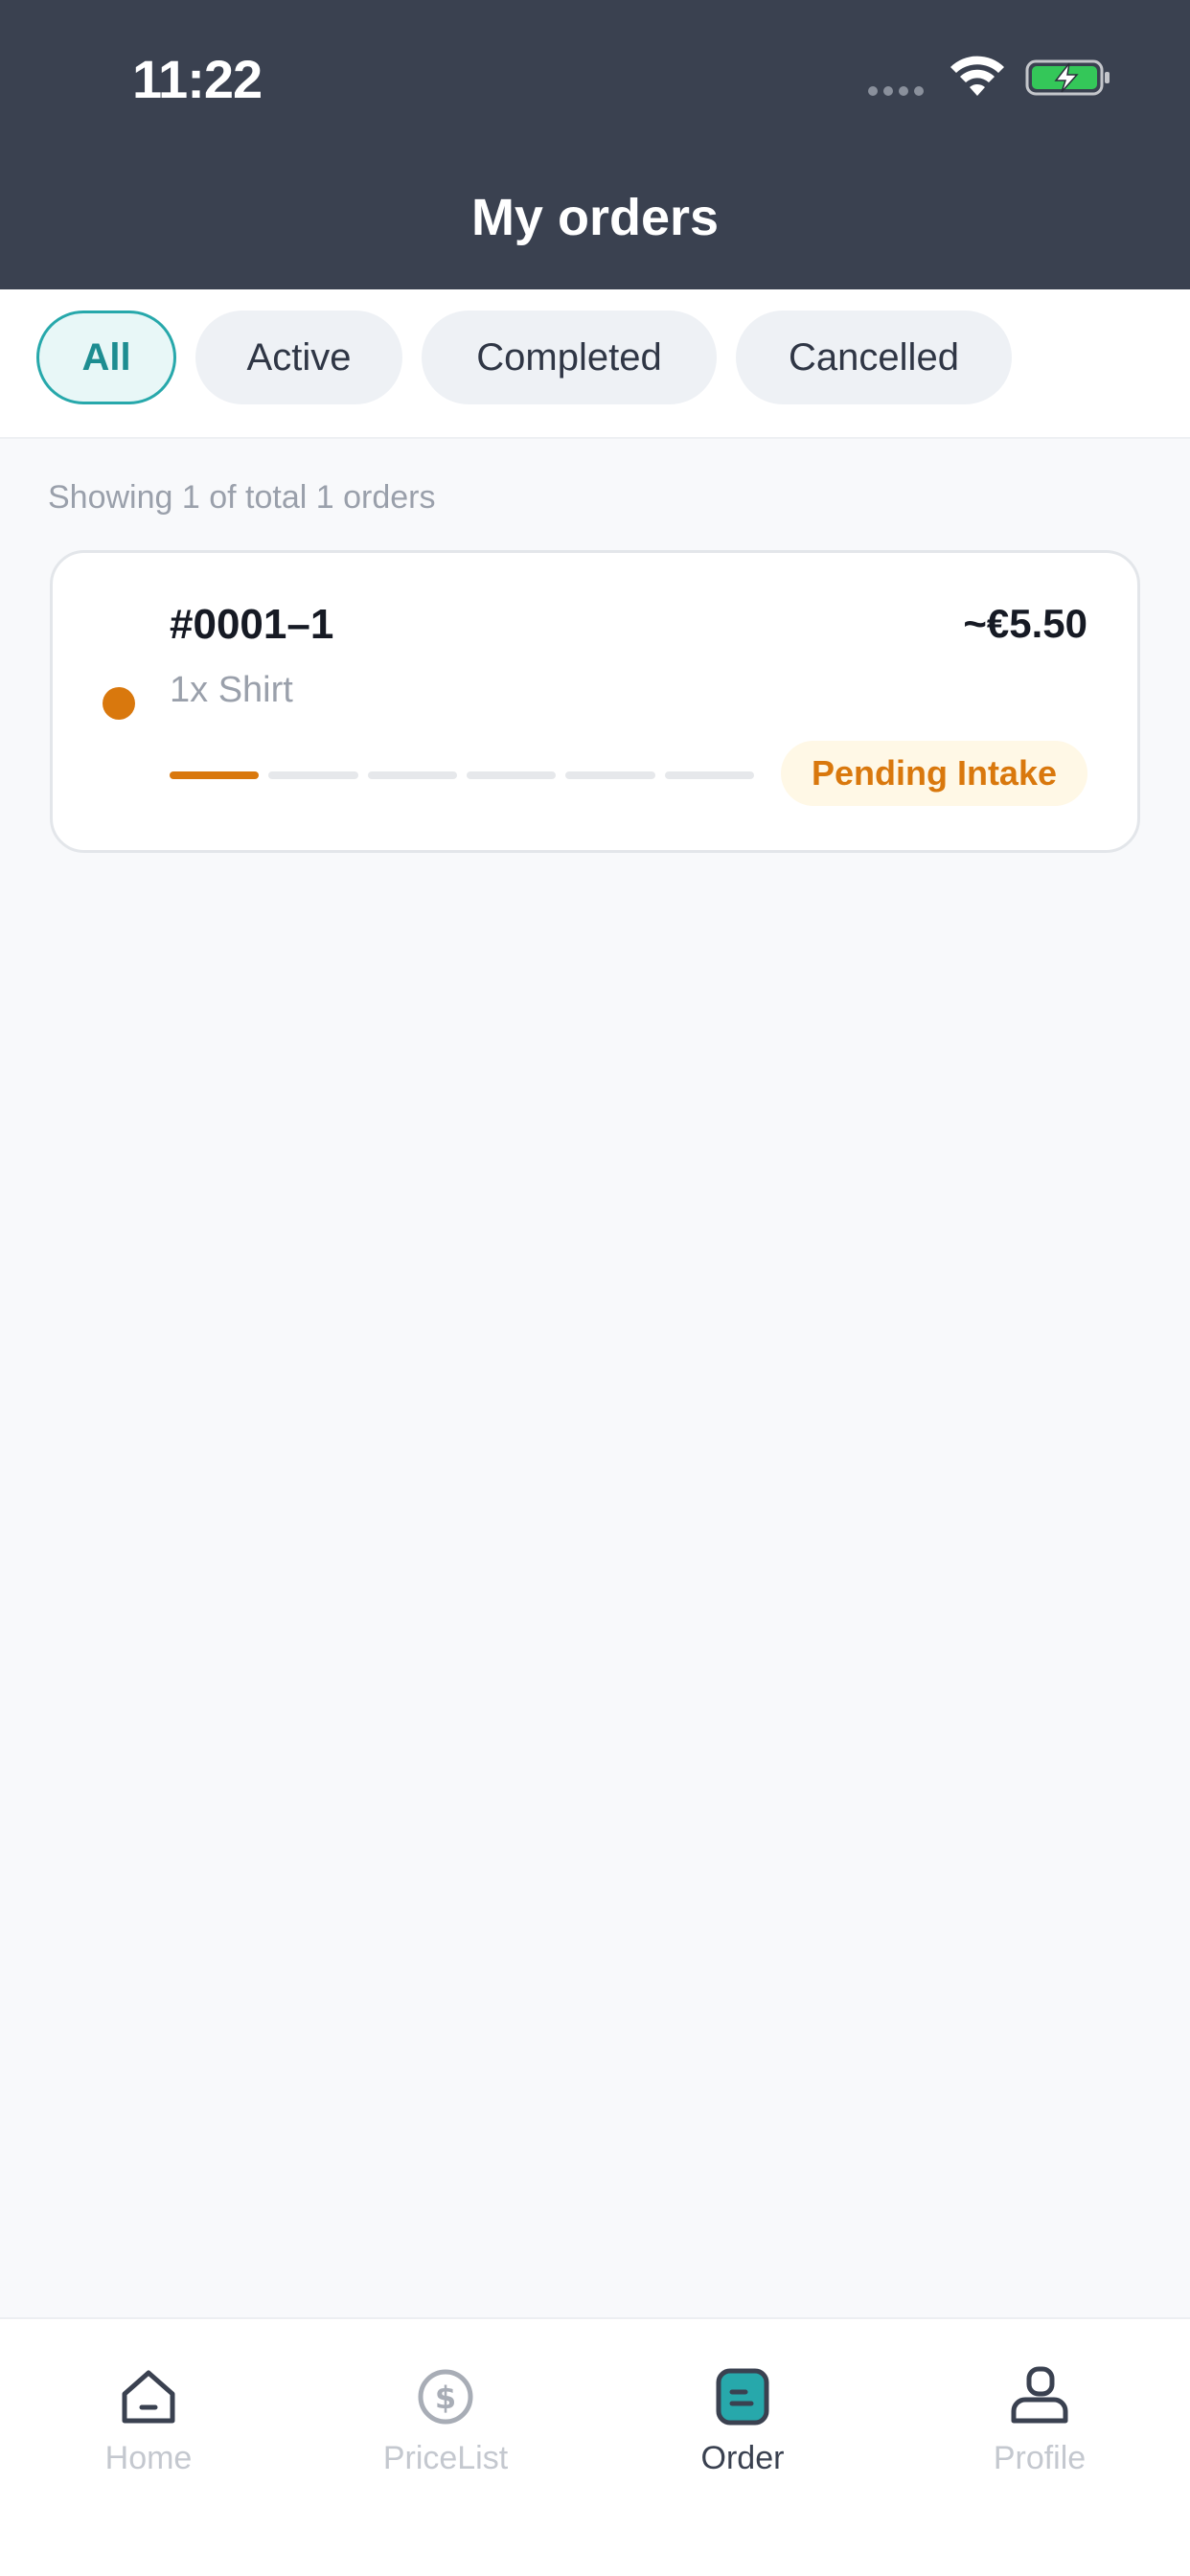  What do you see at coordinates (595, 701) in the screenshot?
I see `order-card: #0001–1 ~€5.50 1x Shirt Pending Intake` at bounding box center [595, 701].